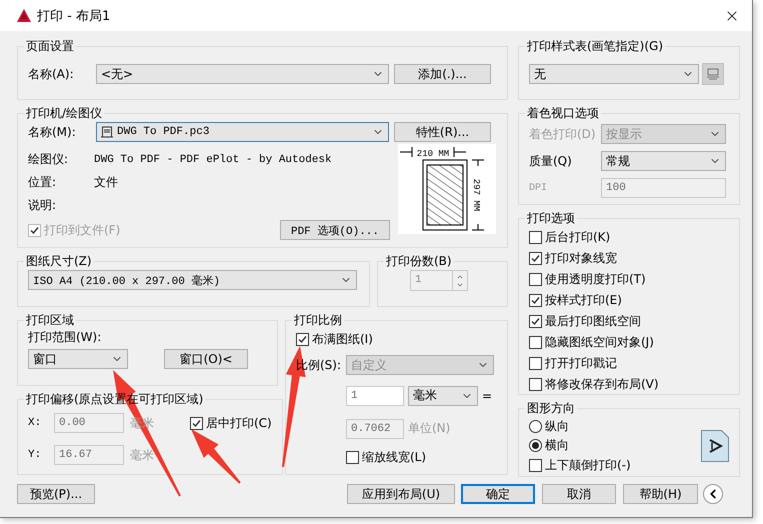  I want to click on checkbox-label: 使用透明度打印(T), so click(595, 279).